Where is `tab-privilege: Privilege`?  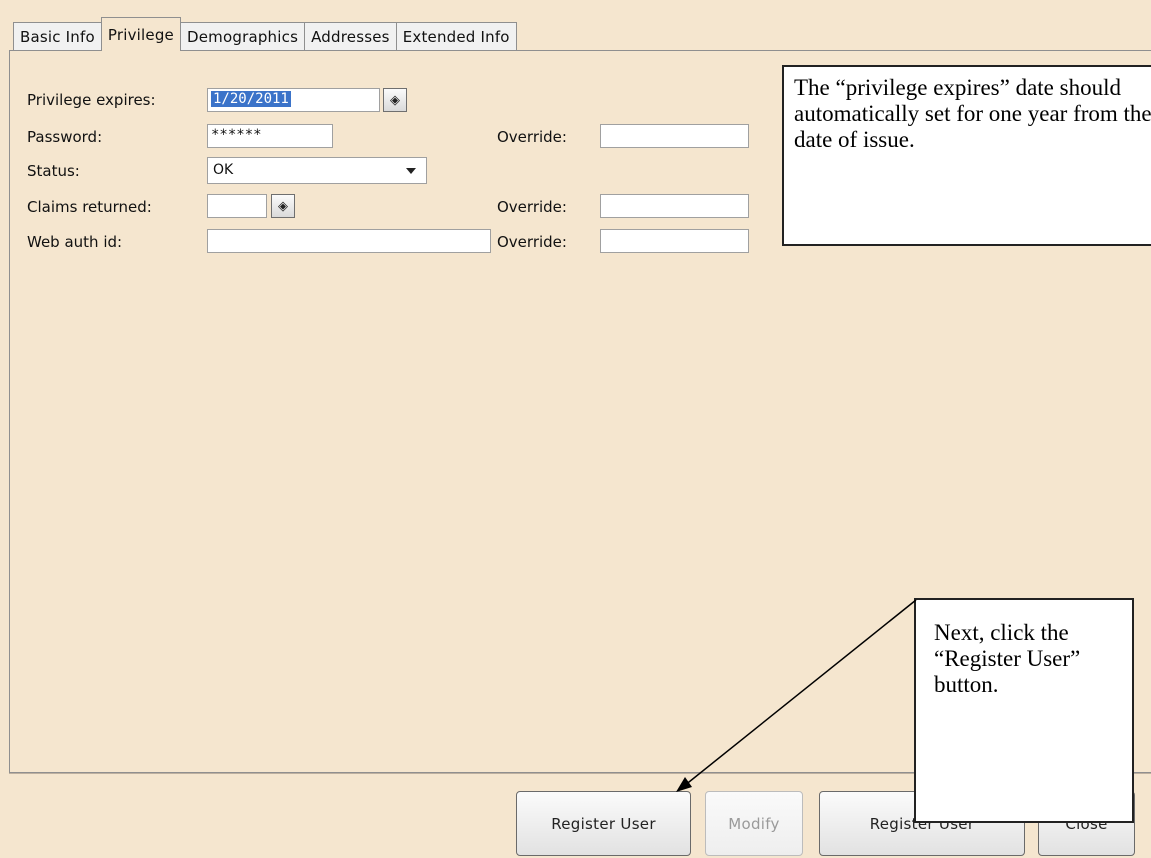 tab-privilege: Privilege is located at coordinates (140, 34).